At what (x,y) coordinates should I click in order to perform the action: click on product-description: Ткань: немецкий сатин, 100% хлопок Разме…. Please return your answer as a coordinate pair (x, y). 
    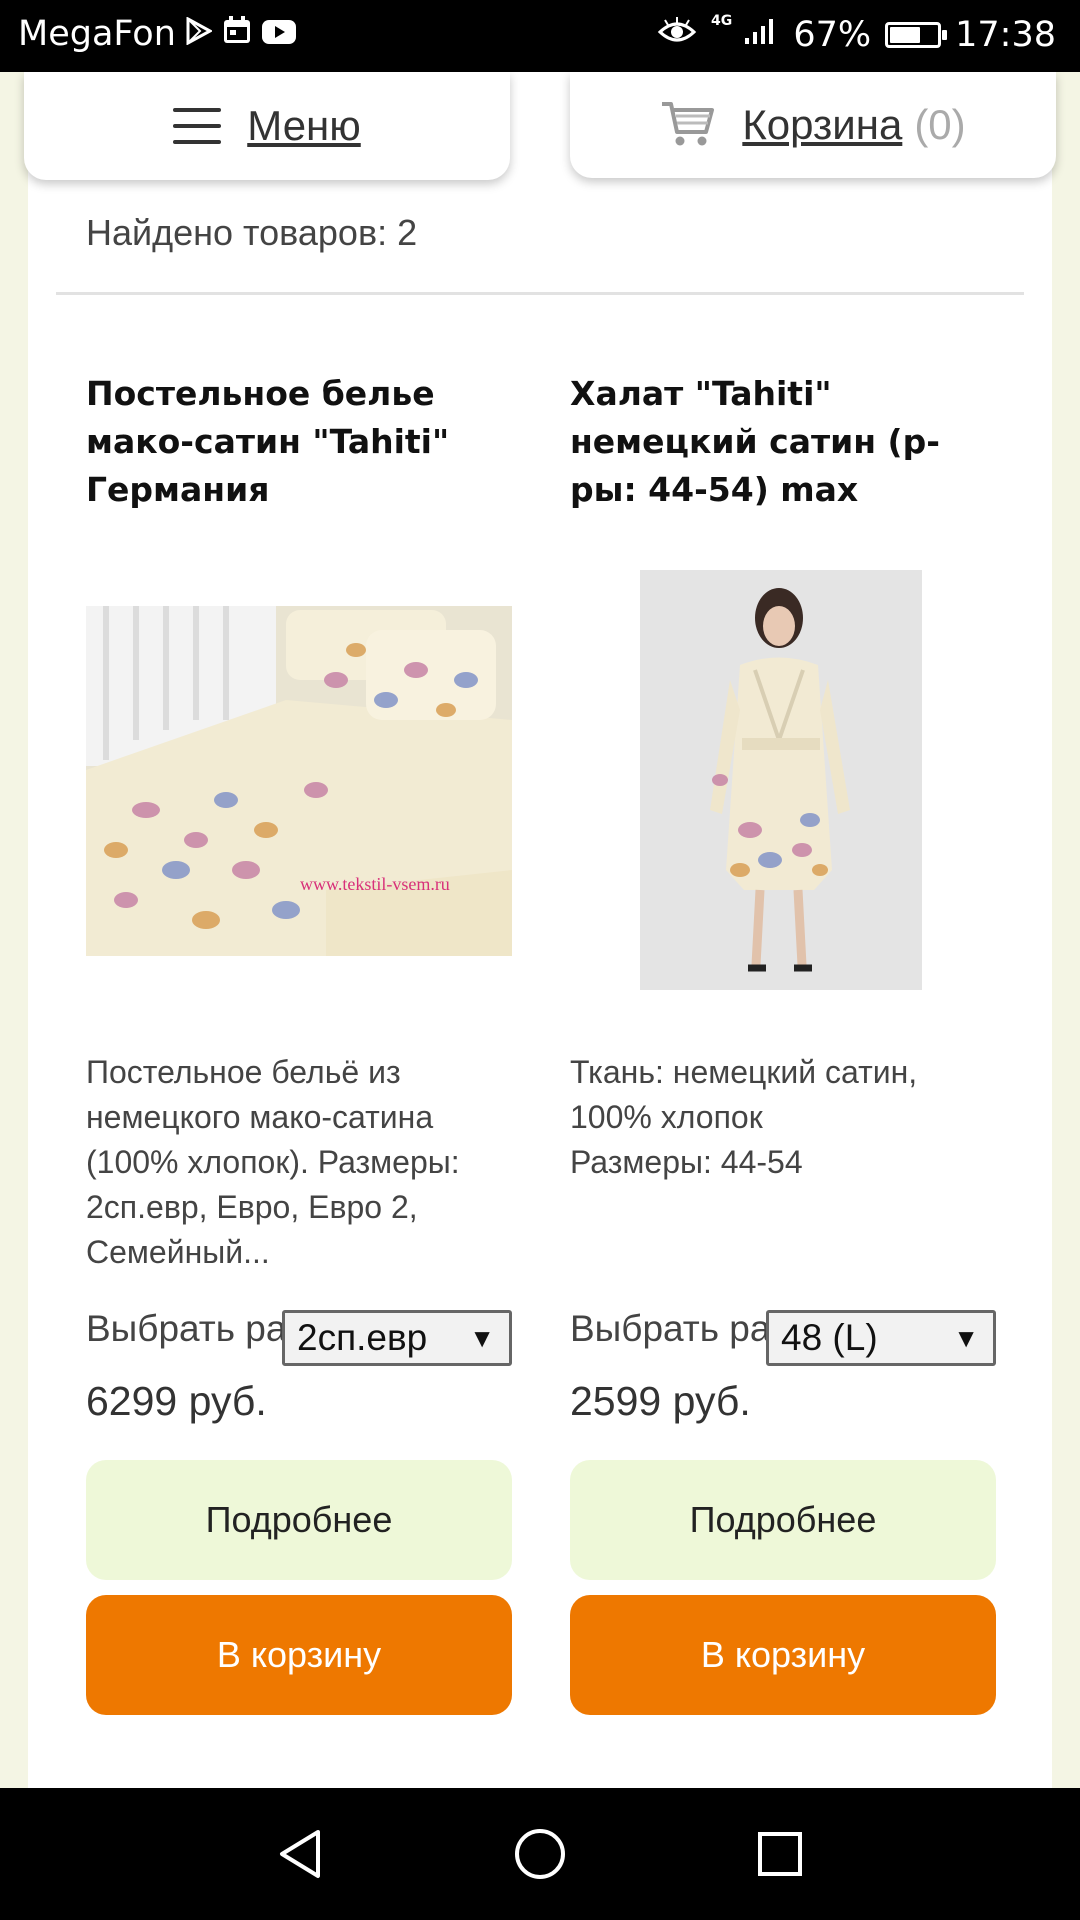
    Looking at the image, I should click on (783, 1117).